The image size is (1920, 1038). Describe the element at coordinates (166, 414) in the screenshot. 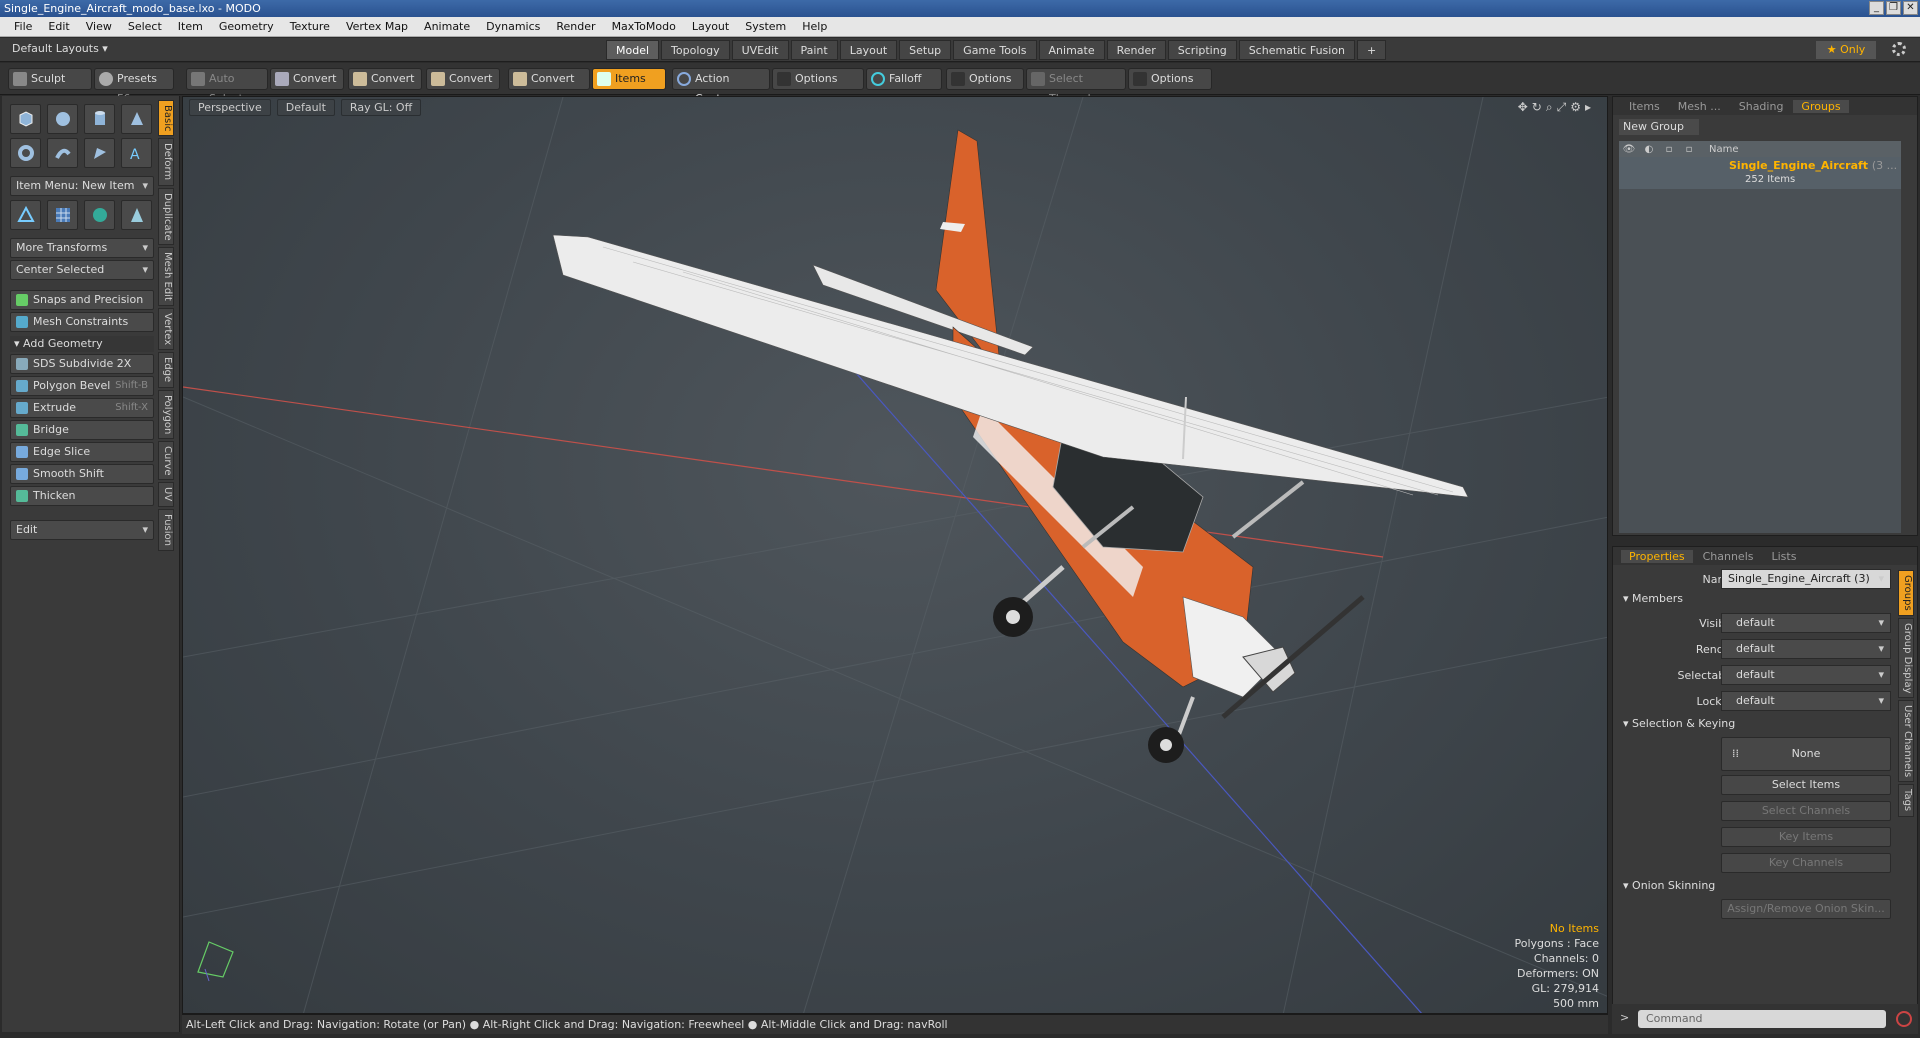

I see `vtab-polygon: Polygon` at that location.